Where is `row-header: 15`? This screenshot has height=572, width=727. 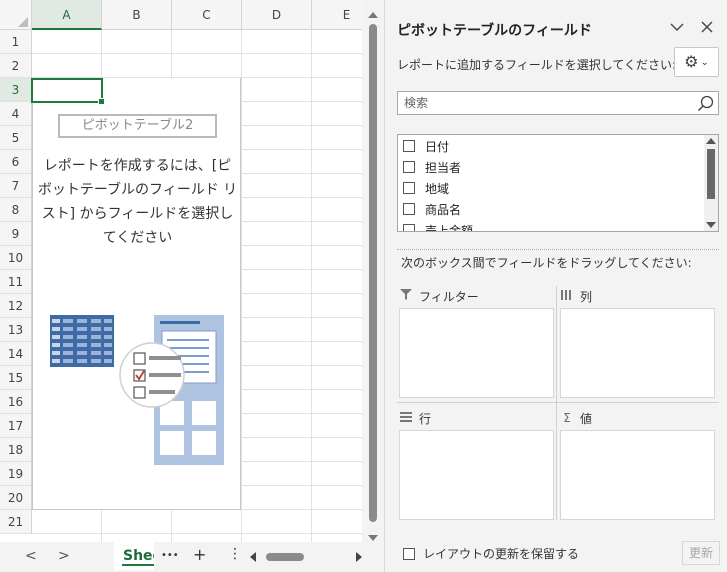
row-header: 15 is located at coordinates (15, 378).